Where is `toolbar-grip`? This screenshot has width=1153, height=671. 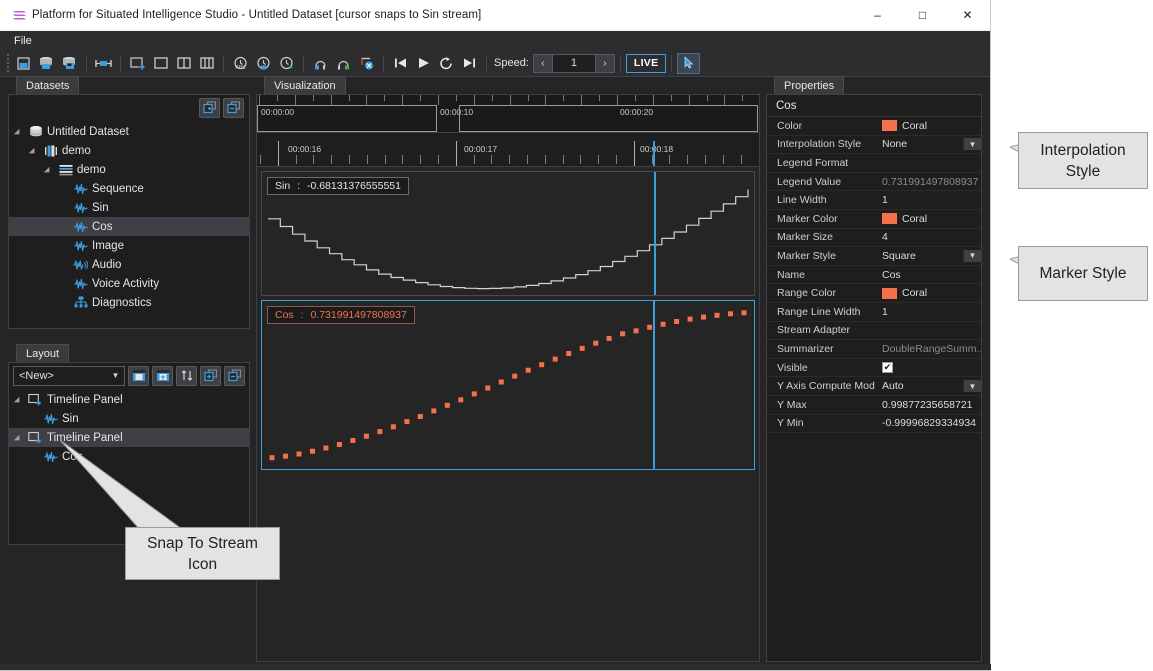 toolbar-grip is located at coordinates (7, 63).